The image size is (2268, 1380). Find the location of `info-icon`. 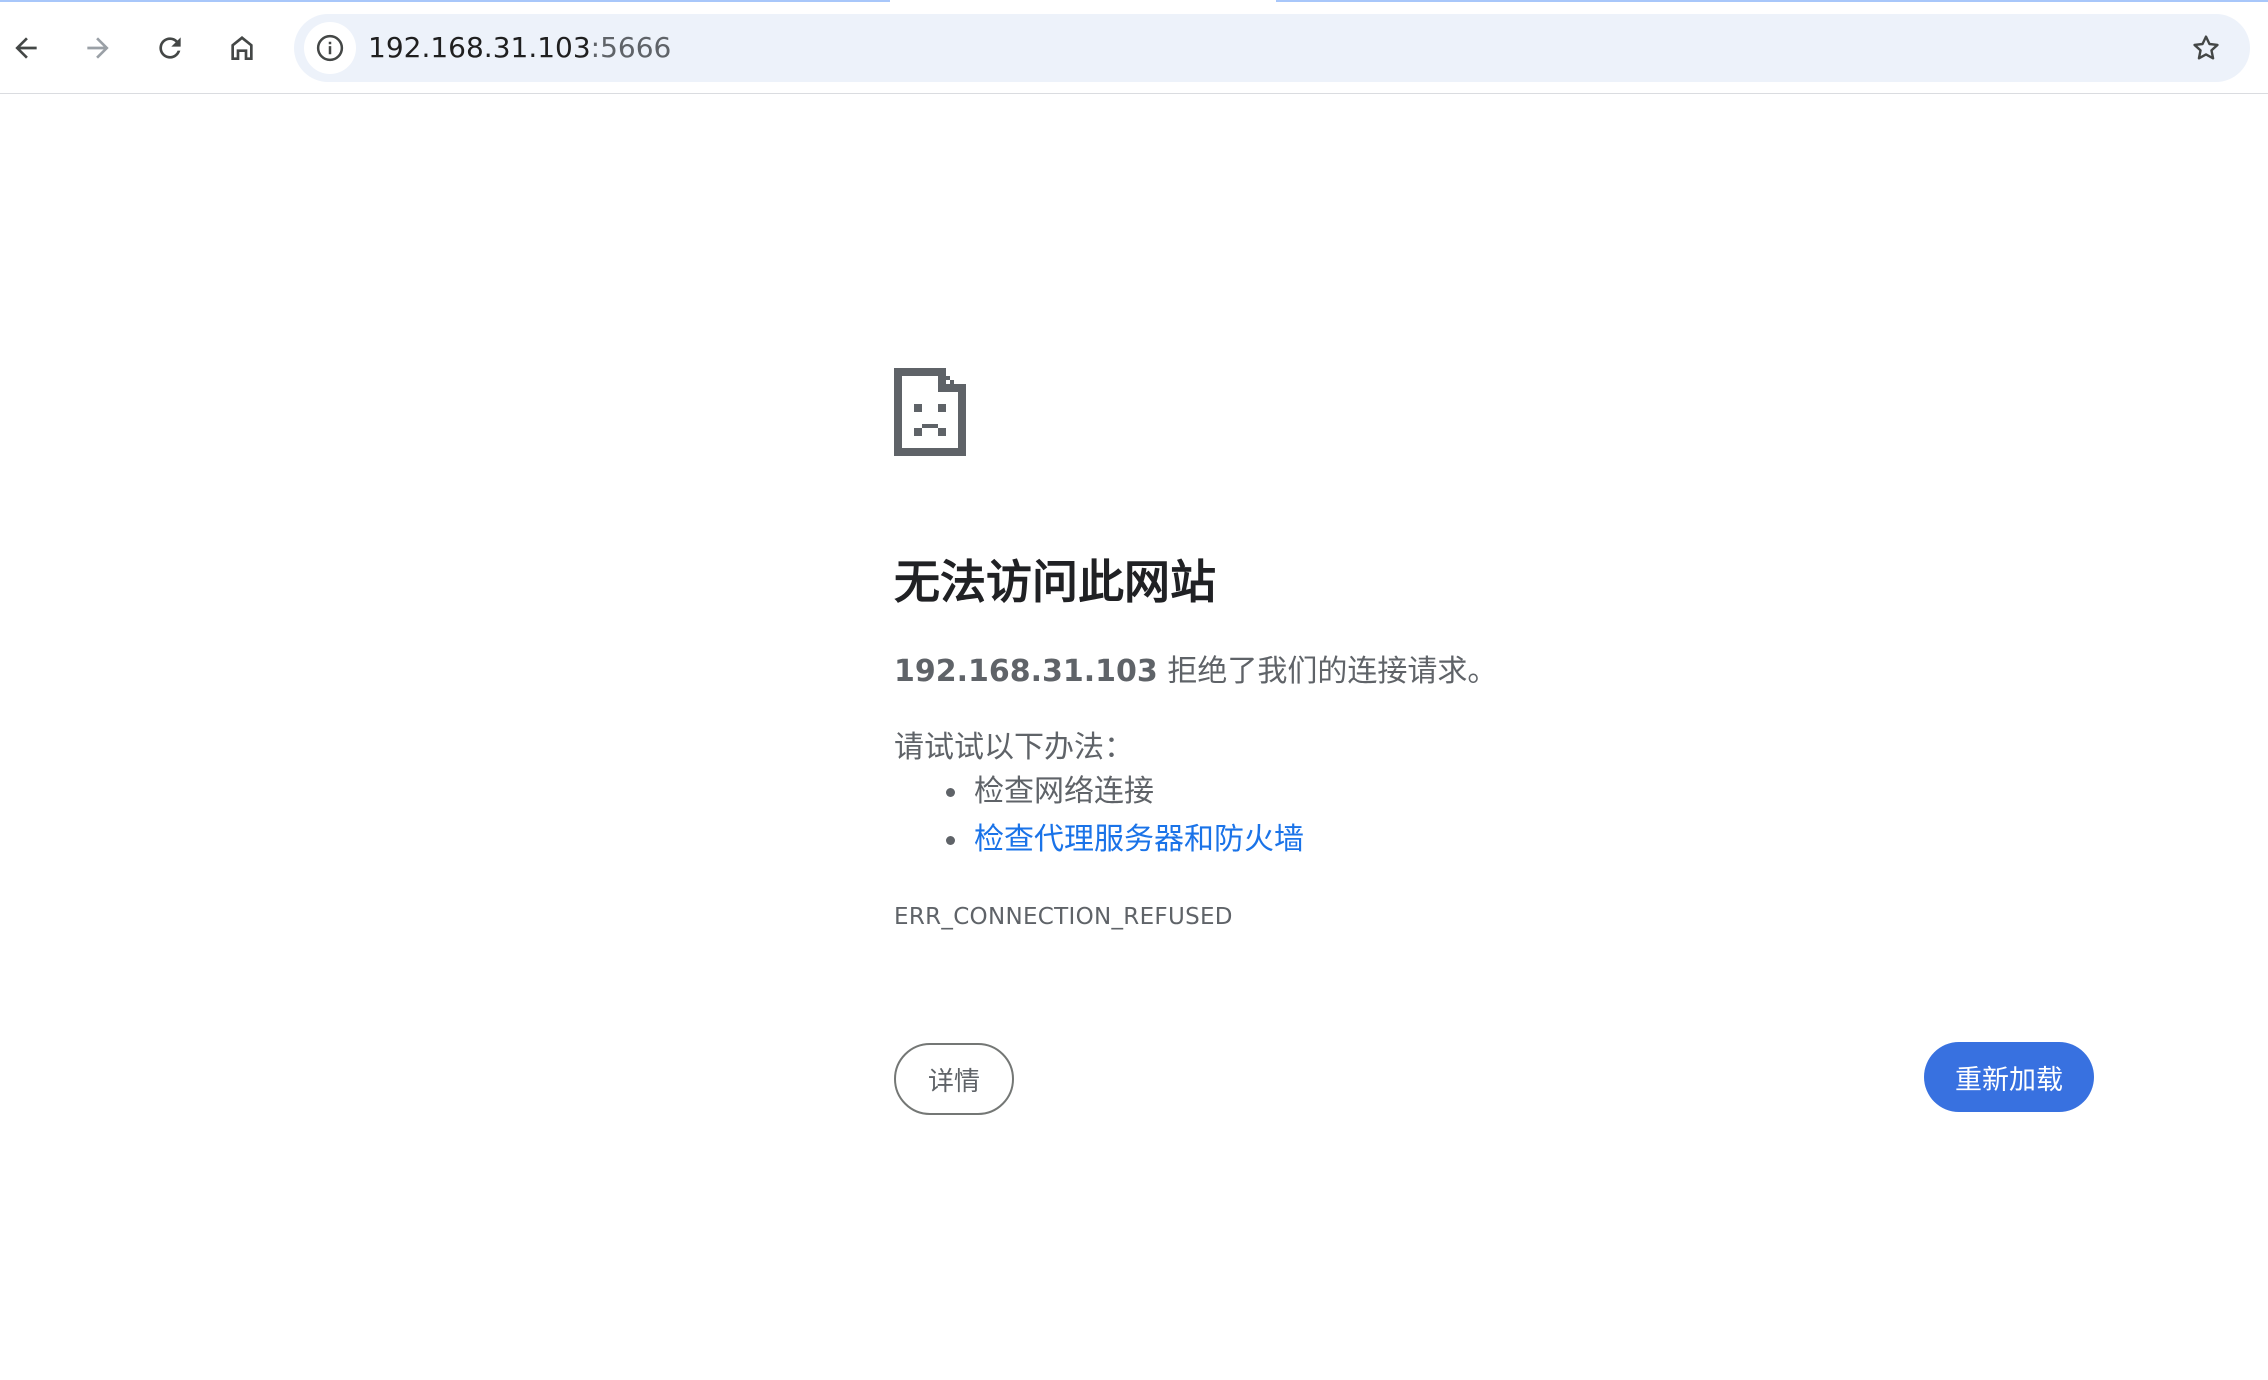

info-icon is located at coordinates (330, 48).